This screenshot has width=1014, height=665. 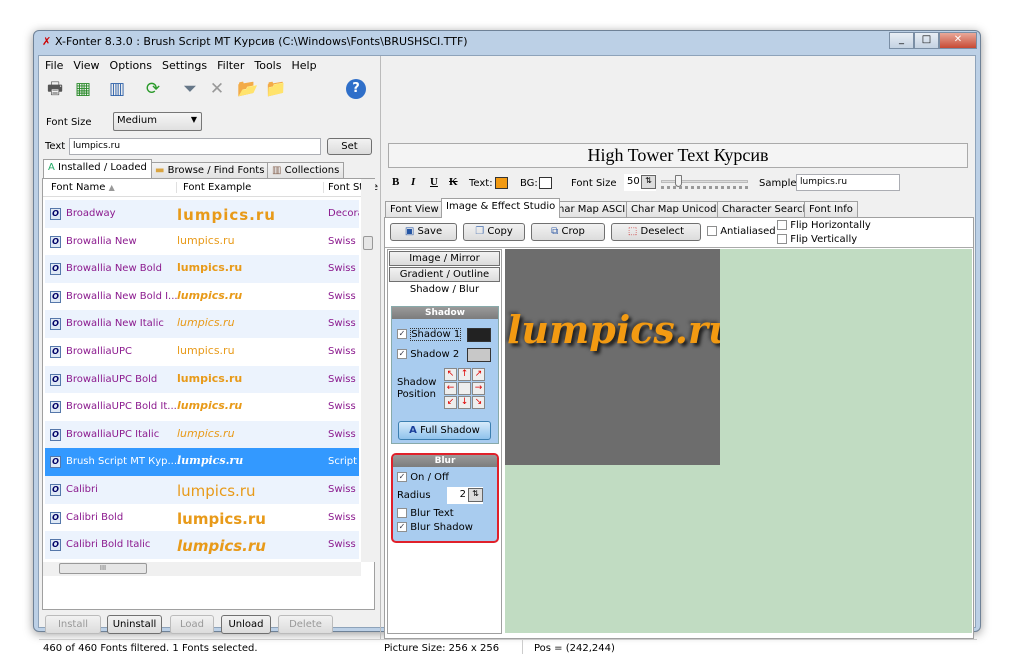 I want to click on full-shadow-button: A Full Shadow, so click(x=444, y=430).